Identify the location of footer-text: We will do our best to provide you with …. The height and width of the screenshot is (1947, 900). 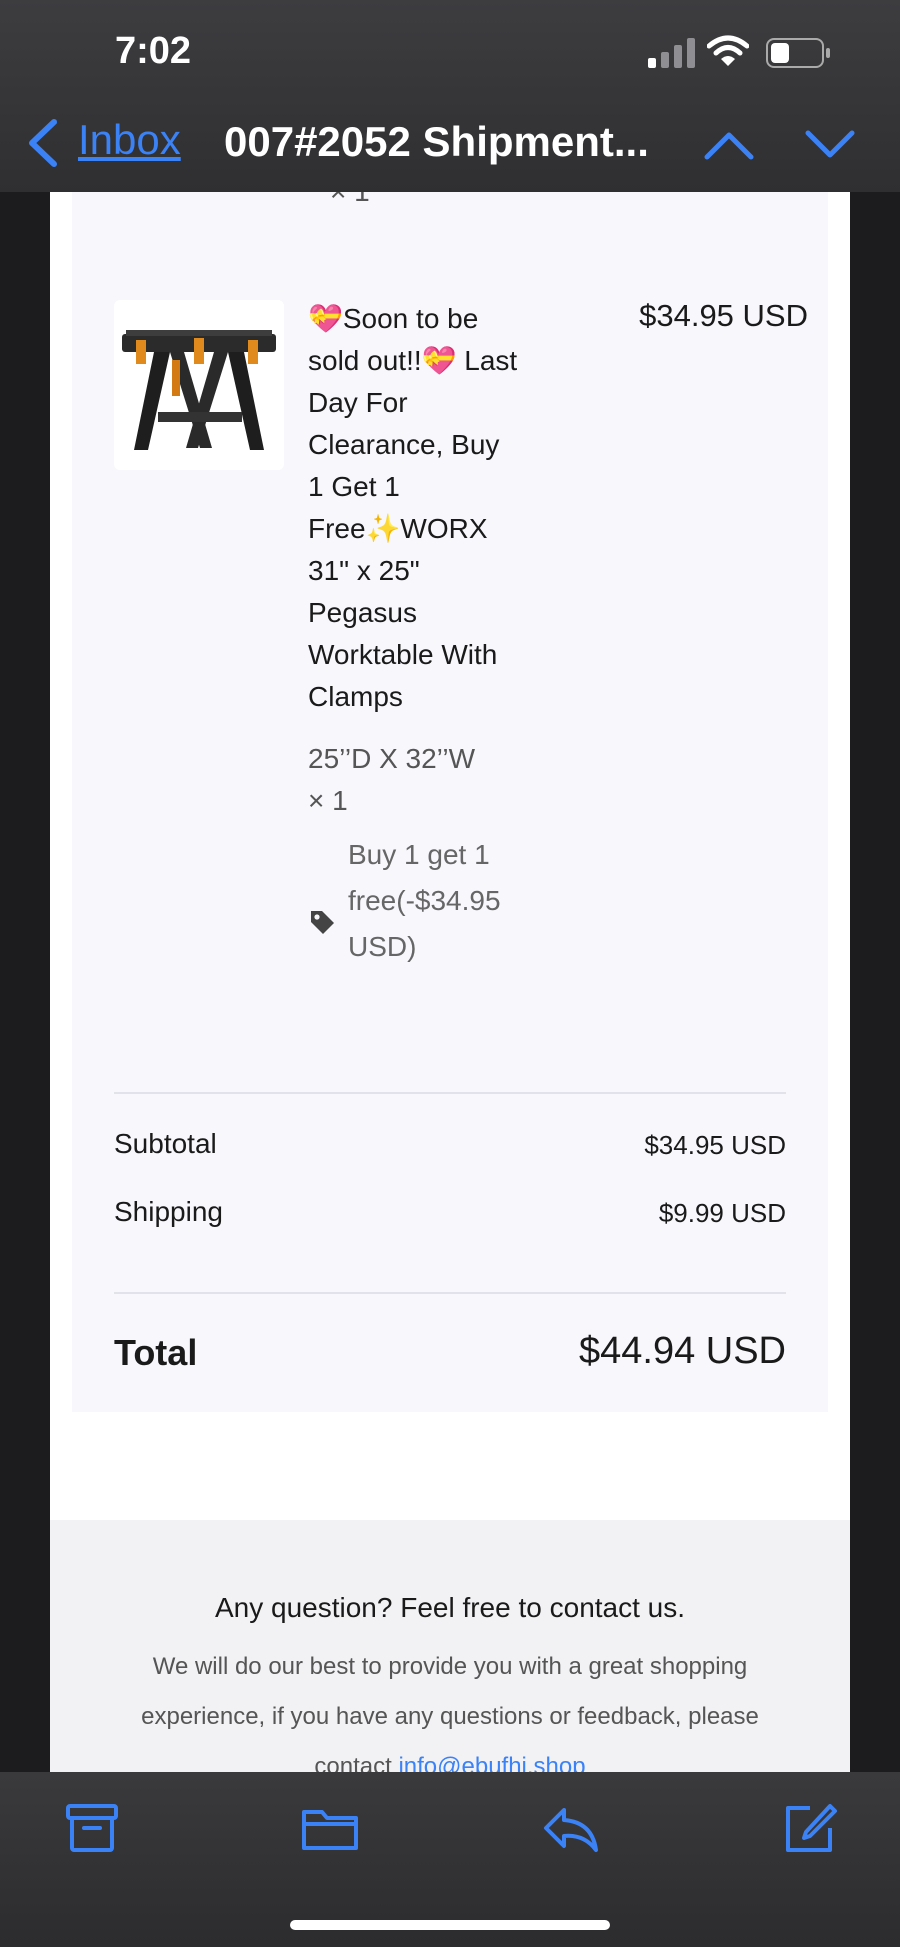
(450, 1717).